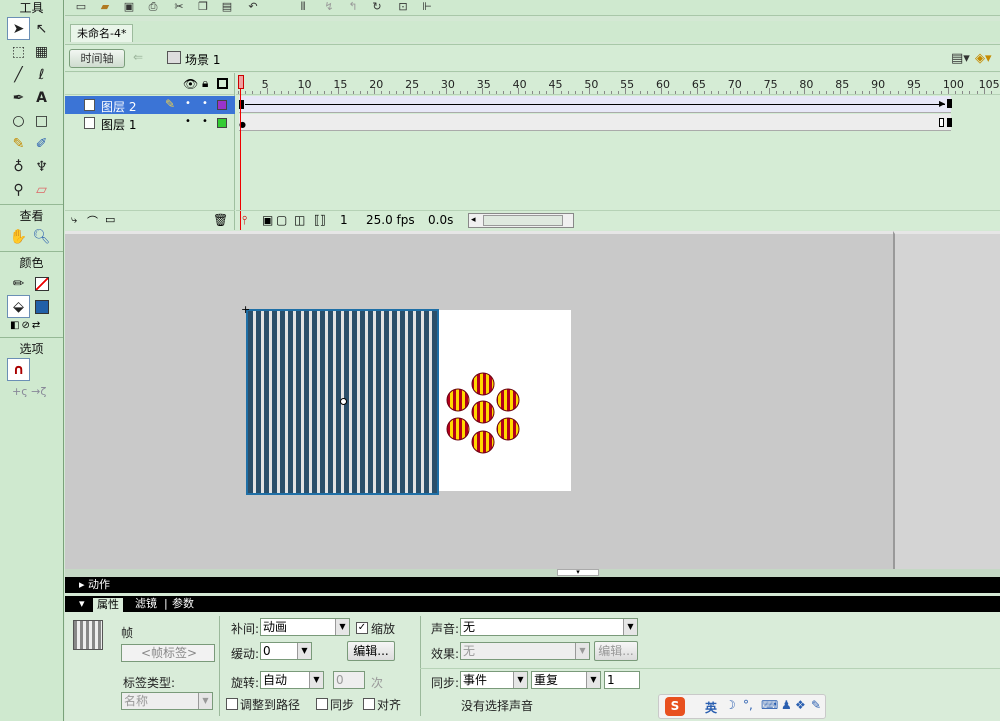 This screenshot has width=1000, height=721. What do you see at coordinates (146, 604) in the screenshot?
I see `tab-filters: 滤镜` at bounding box center [146, 604].